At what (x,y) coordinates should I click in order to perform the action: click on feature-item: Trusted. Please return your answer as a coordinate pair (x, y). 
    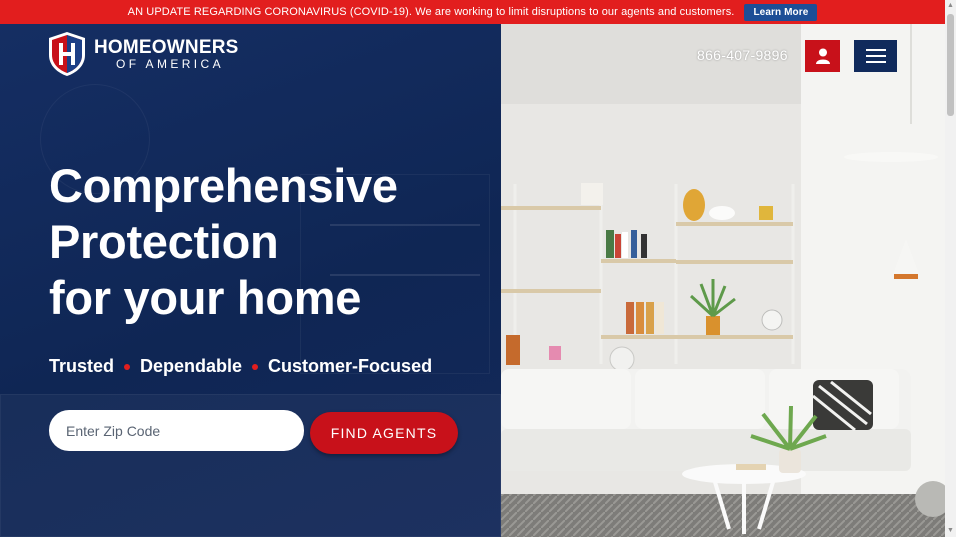
    Looking at the image, I should click on (82, 366).